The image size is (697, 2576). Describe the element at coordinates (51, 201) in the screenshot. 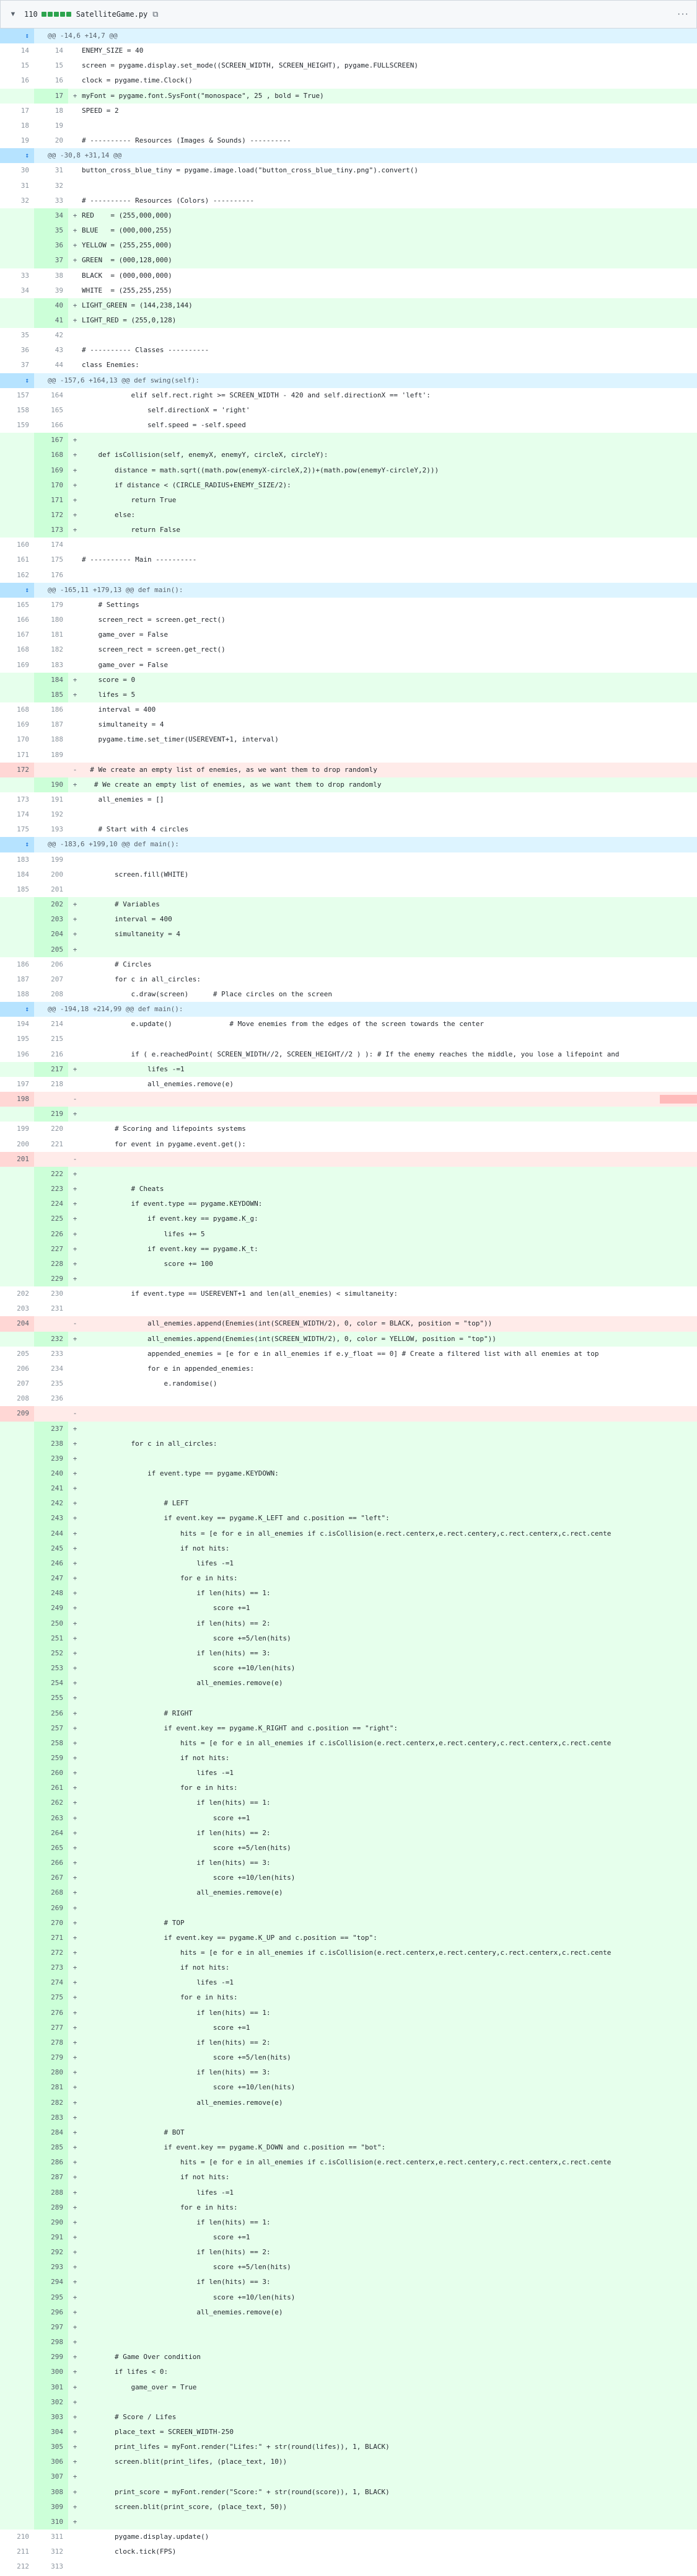

I see `new-line-number: 33` at that location.